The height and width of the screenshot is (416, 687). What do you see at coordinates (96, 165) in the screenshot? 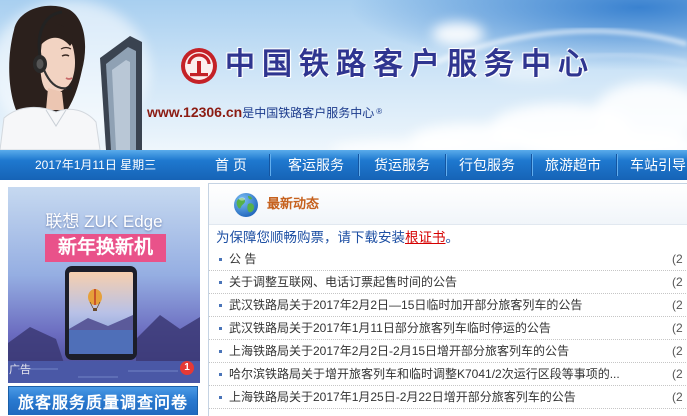
I see `current-date: 2017年1月11日 星期三` at bounding box center [96, 165].